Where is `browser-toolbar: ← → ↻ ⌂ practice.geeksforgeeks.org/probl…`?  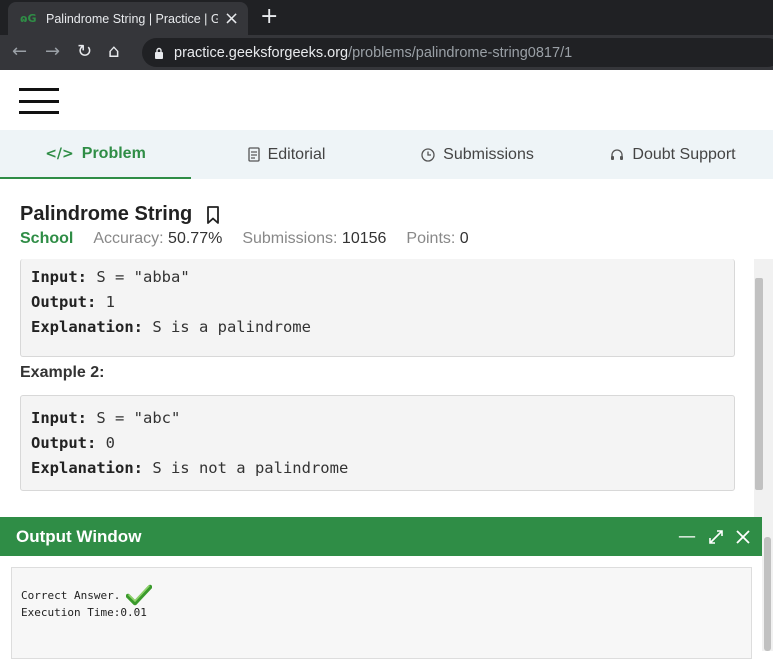 browser-toolbar: ← → ↻ ⌂ practice.geeksforgeeks.org/probl… is located at coordinates (386, 52).